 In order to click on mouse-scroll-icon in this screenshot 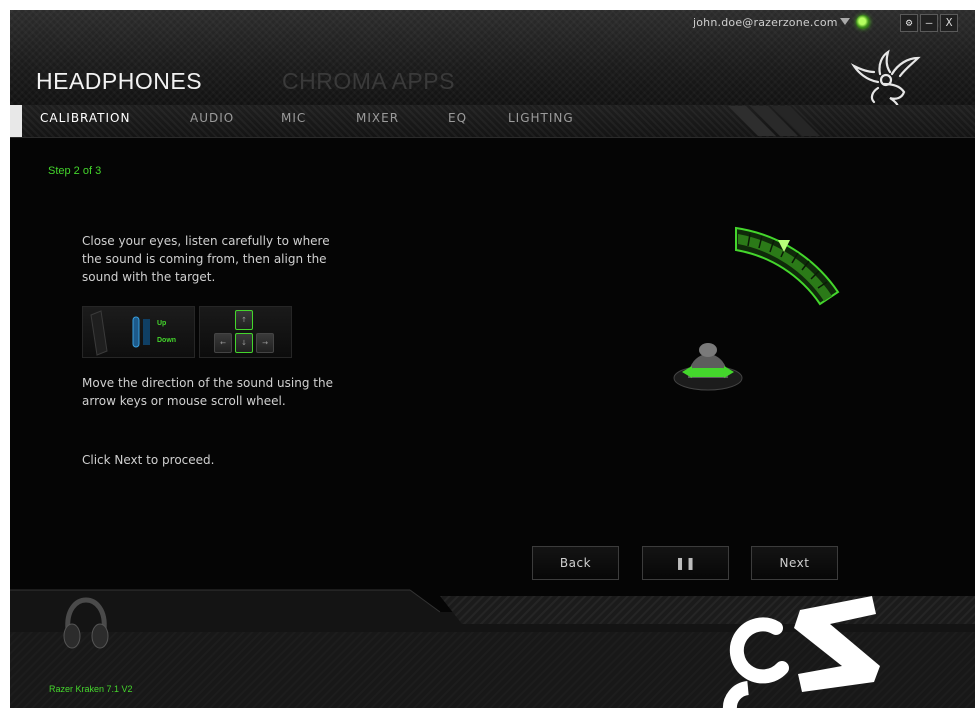, I will do `click(120, 333)`.